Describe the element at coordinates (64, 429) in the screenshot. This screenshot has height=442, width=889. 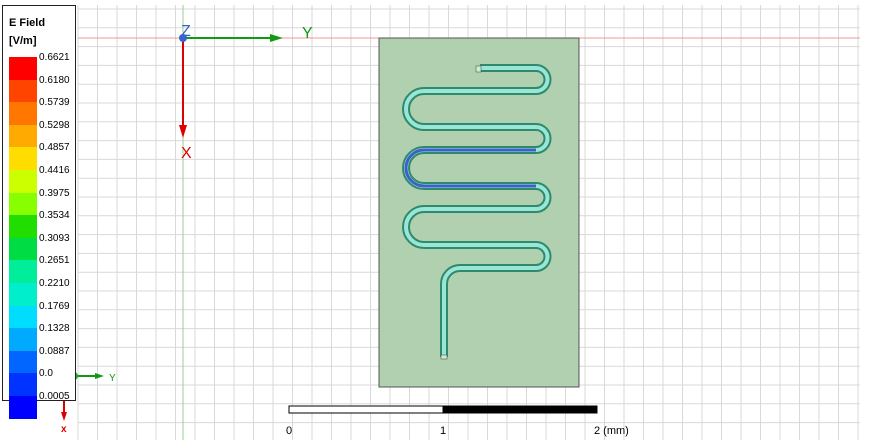
I see `triad-x-label: x` at that location.